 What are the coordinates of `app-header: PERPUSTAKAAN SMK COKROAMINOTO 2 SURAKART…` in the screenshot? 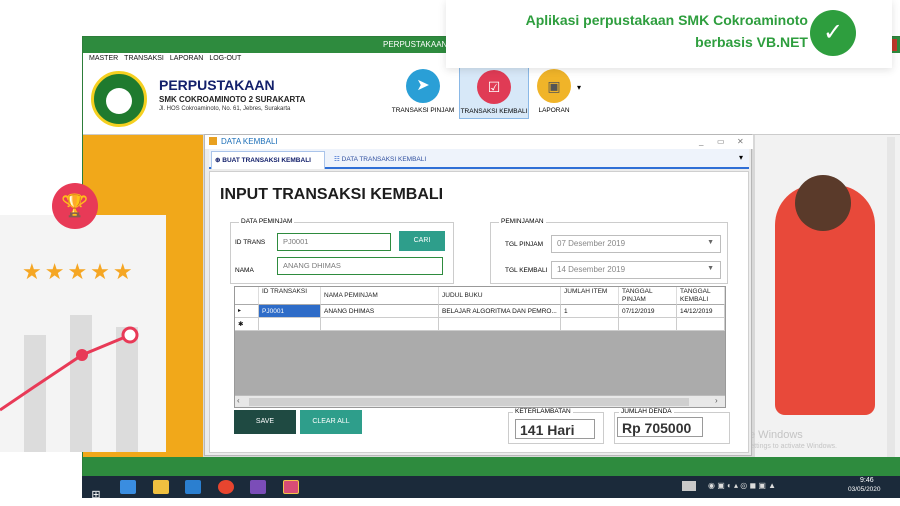 It's located at (491, 100).